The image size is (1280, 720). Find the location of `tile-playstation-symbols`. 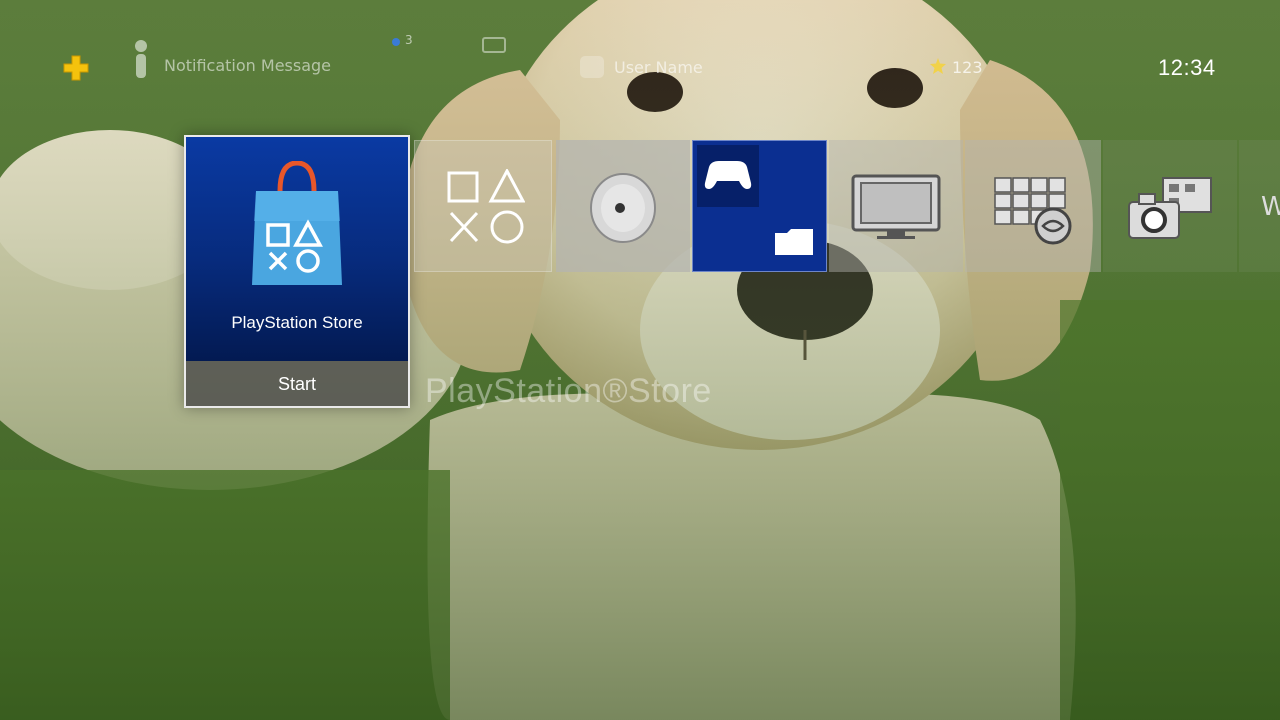

tile-playstation-symbols is located at coordinates (483, 206).